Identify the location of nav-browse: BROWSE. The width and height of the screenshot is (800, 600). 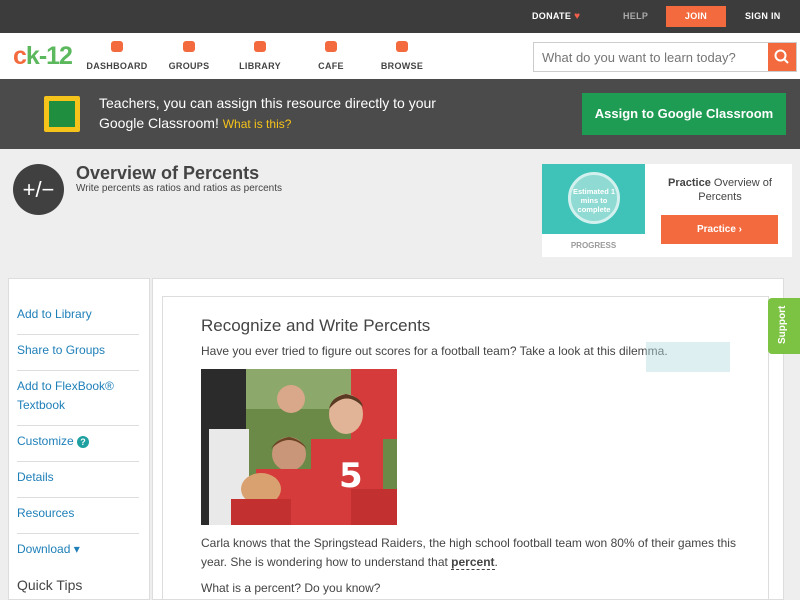
(402, 57).